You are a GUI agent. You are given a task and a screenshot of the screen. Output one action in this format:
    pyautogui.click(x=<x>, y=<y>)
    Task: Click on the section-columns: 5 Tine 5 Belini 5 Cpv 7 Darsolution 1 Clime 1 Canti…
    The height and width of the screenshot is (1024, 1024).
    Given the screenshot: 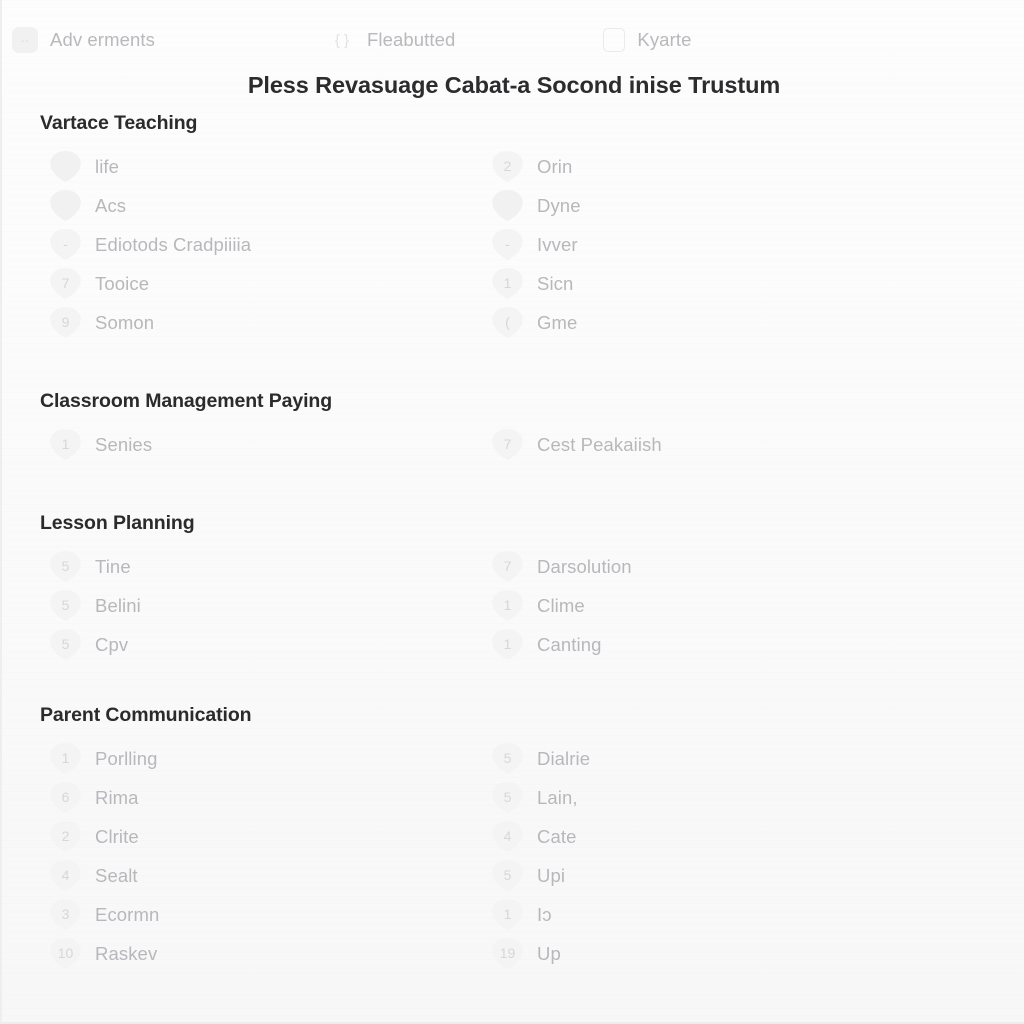 What is the action you would take?
    pyautogui.click(x=513, y=605)
    